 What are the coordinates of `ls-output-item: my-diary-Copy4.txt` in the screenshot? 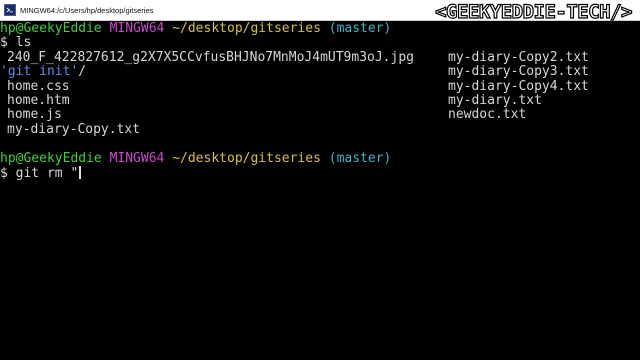 It's located at (518, 86).